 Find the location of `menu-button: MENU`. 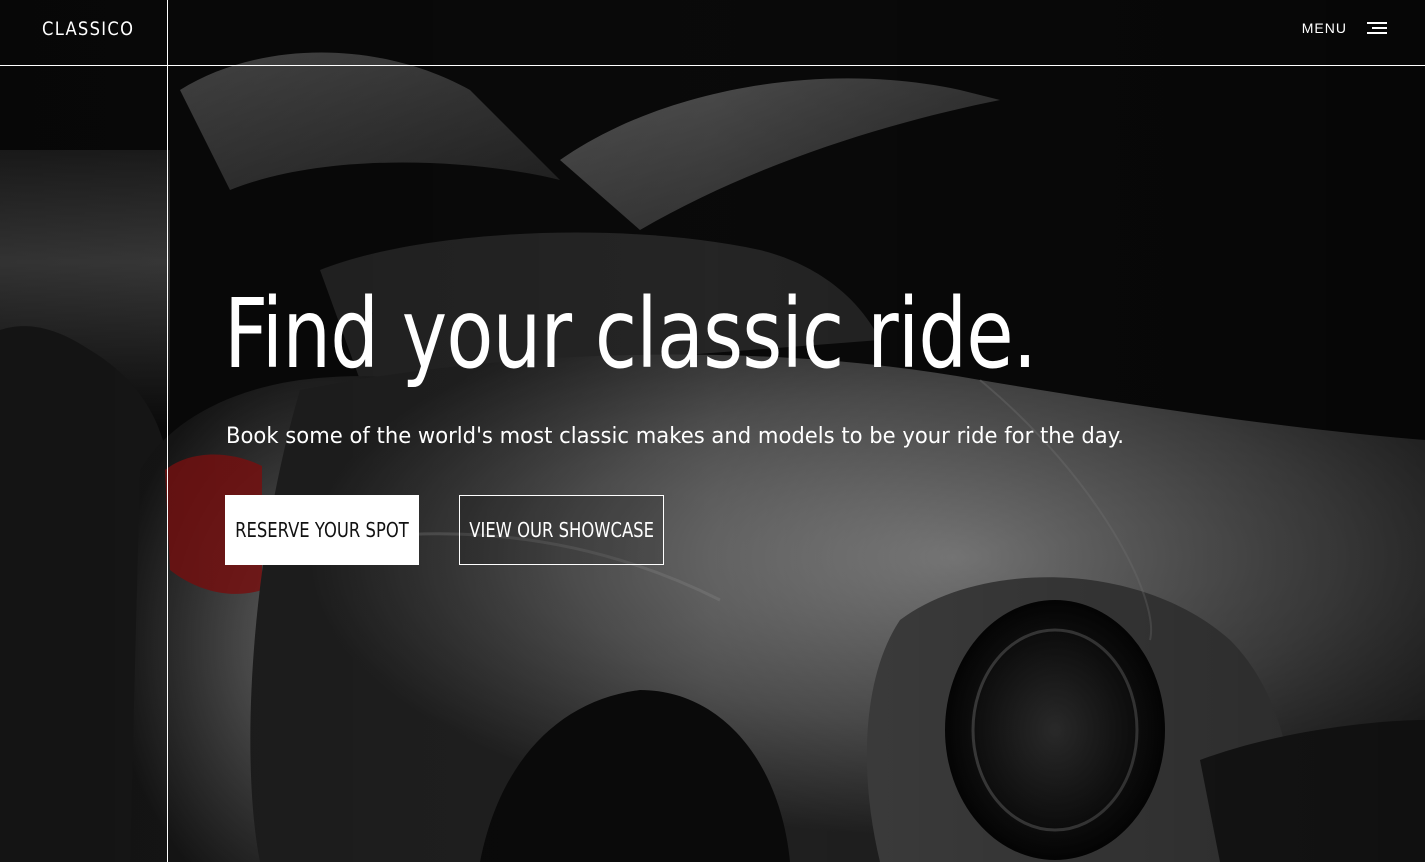

menu-button: MENU is located at coordinates (1344, 28).